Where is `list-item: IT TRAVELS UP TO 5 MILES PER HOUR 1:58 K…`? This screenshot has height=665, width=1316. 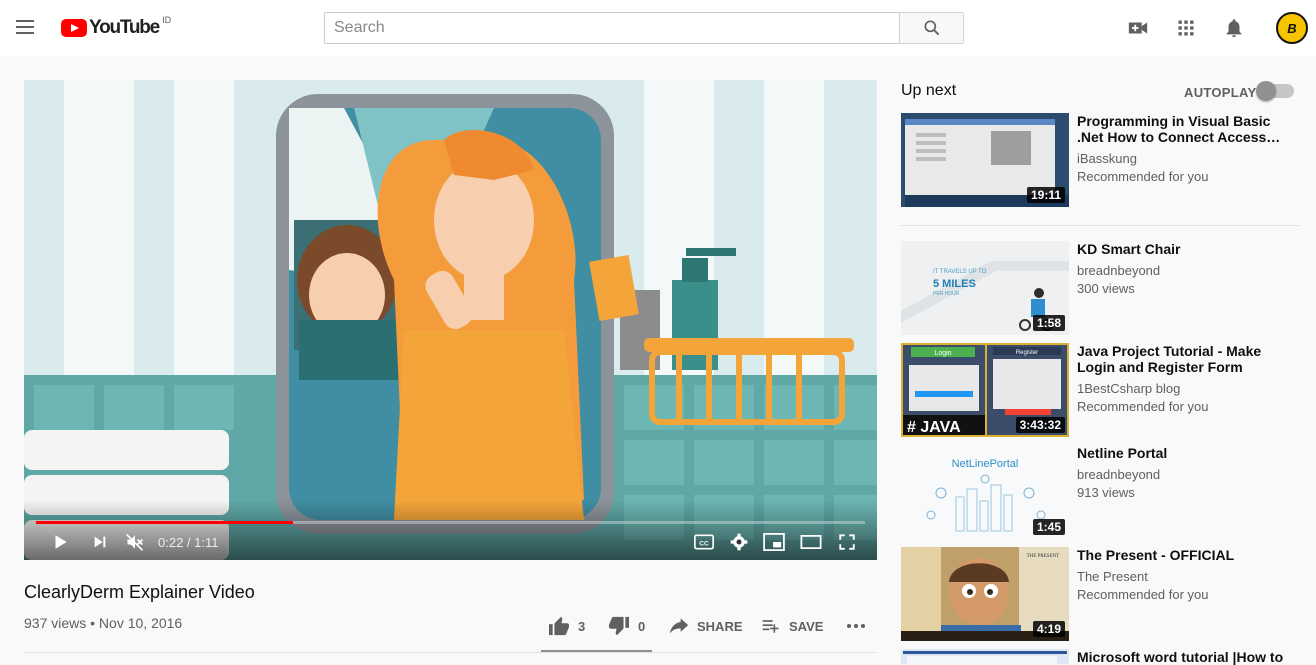
list-item: IT TRAVELS UP TO 5 MILES PER HOUR 1:58 K… is located at coordinates (1101, 288).